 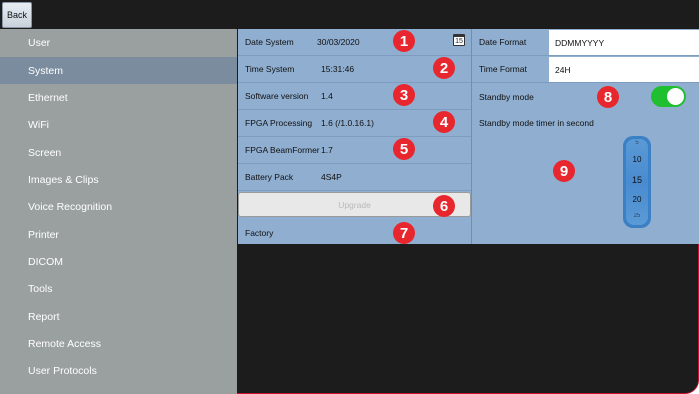 I want to click on fpga-processing-label: FPGA Processing, so click(x=279, y=123).